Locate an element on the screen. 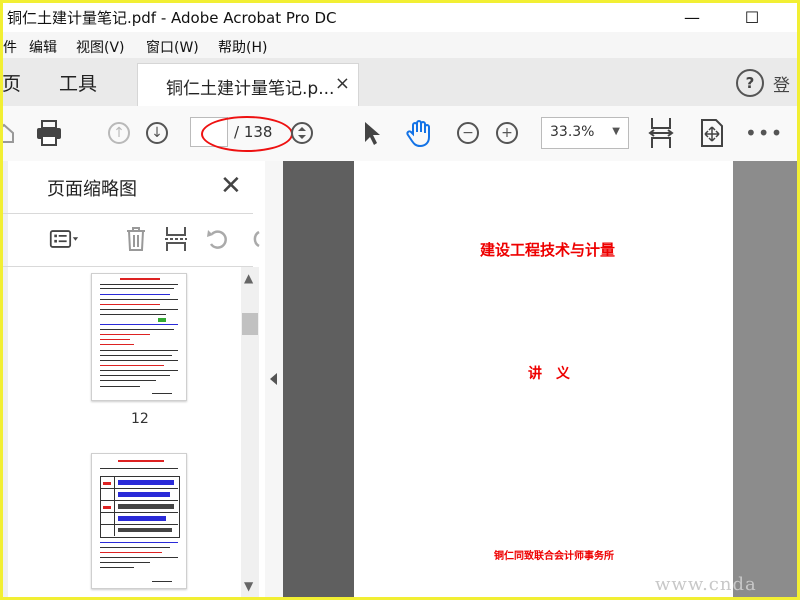  zoom-value: 33.3% is located at coordinates (572, 132).